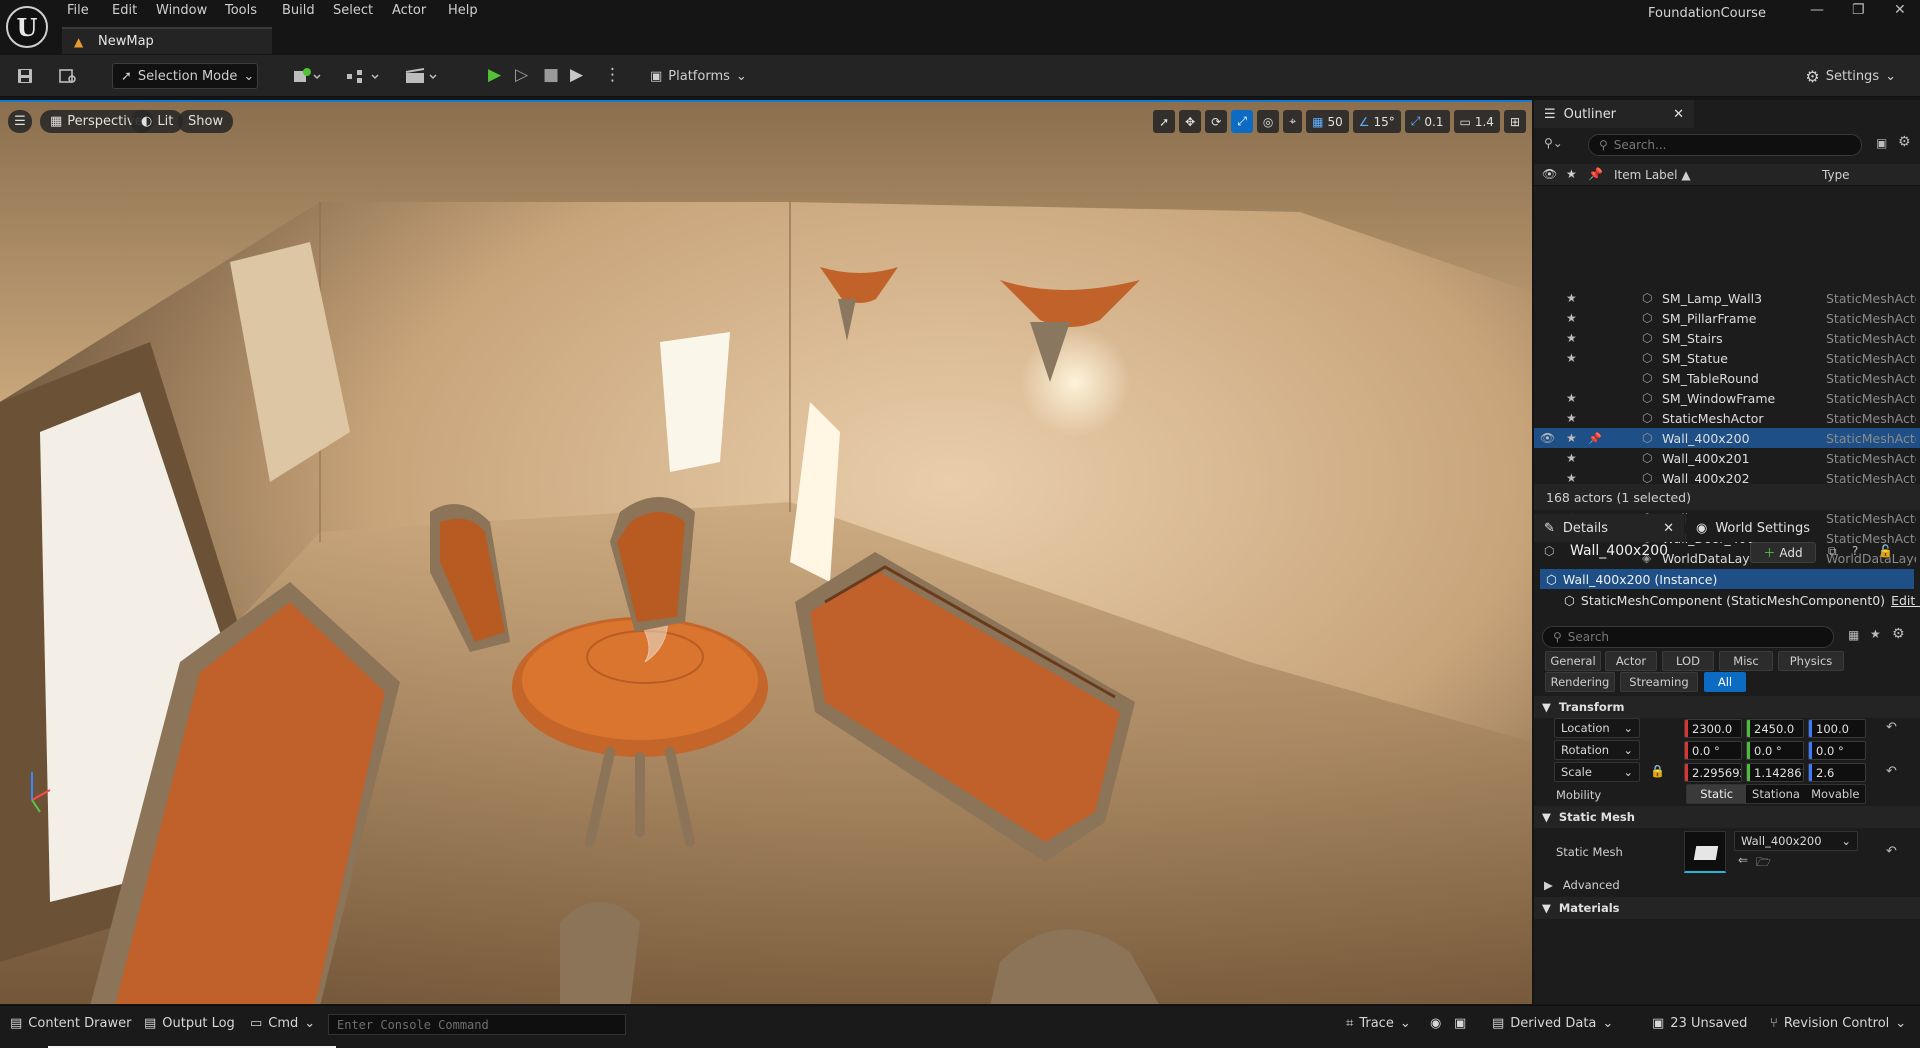  What do you see at coordinates (1727, 358) in the screenshot?
I see `outliner-row: ★ ⬡ SM_Statue StaticMeshActor` at bounding box center [1727, 358].